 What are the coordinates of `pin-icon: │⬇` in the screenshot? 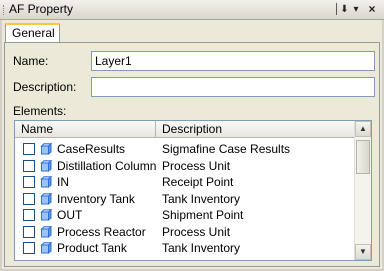 It's located at (341, 9).